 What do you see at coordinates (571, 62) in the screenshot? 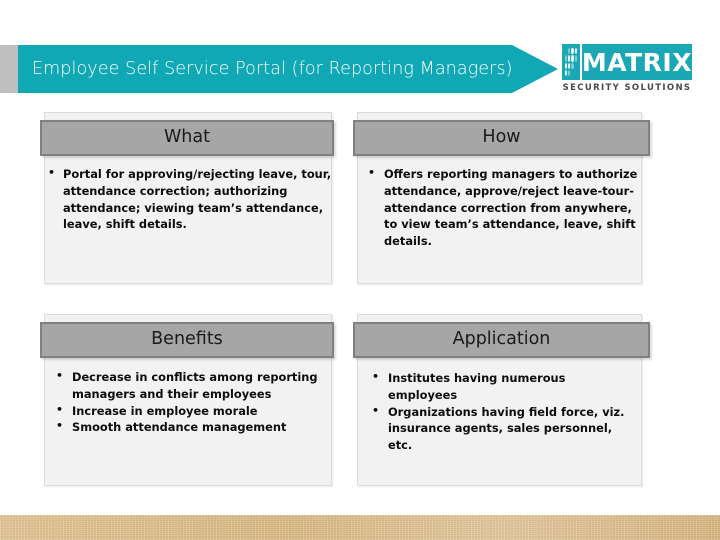
I see `logo-dots-icon` at bounding box center [571, 62].